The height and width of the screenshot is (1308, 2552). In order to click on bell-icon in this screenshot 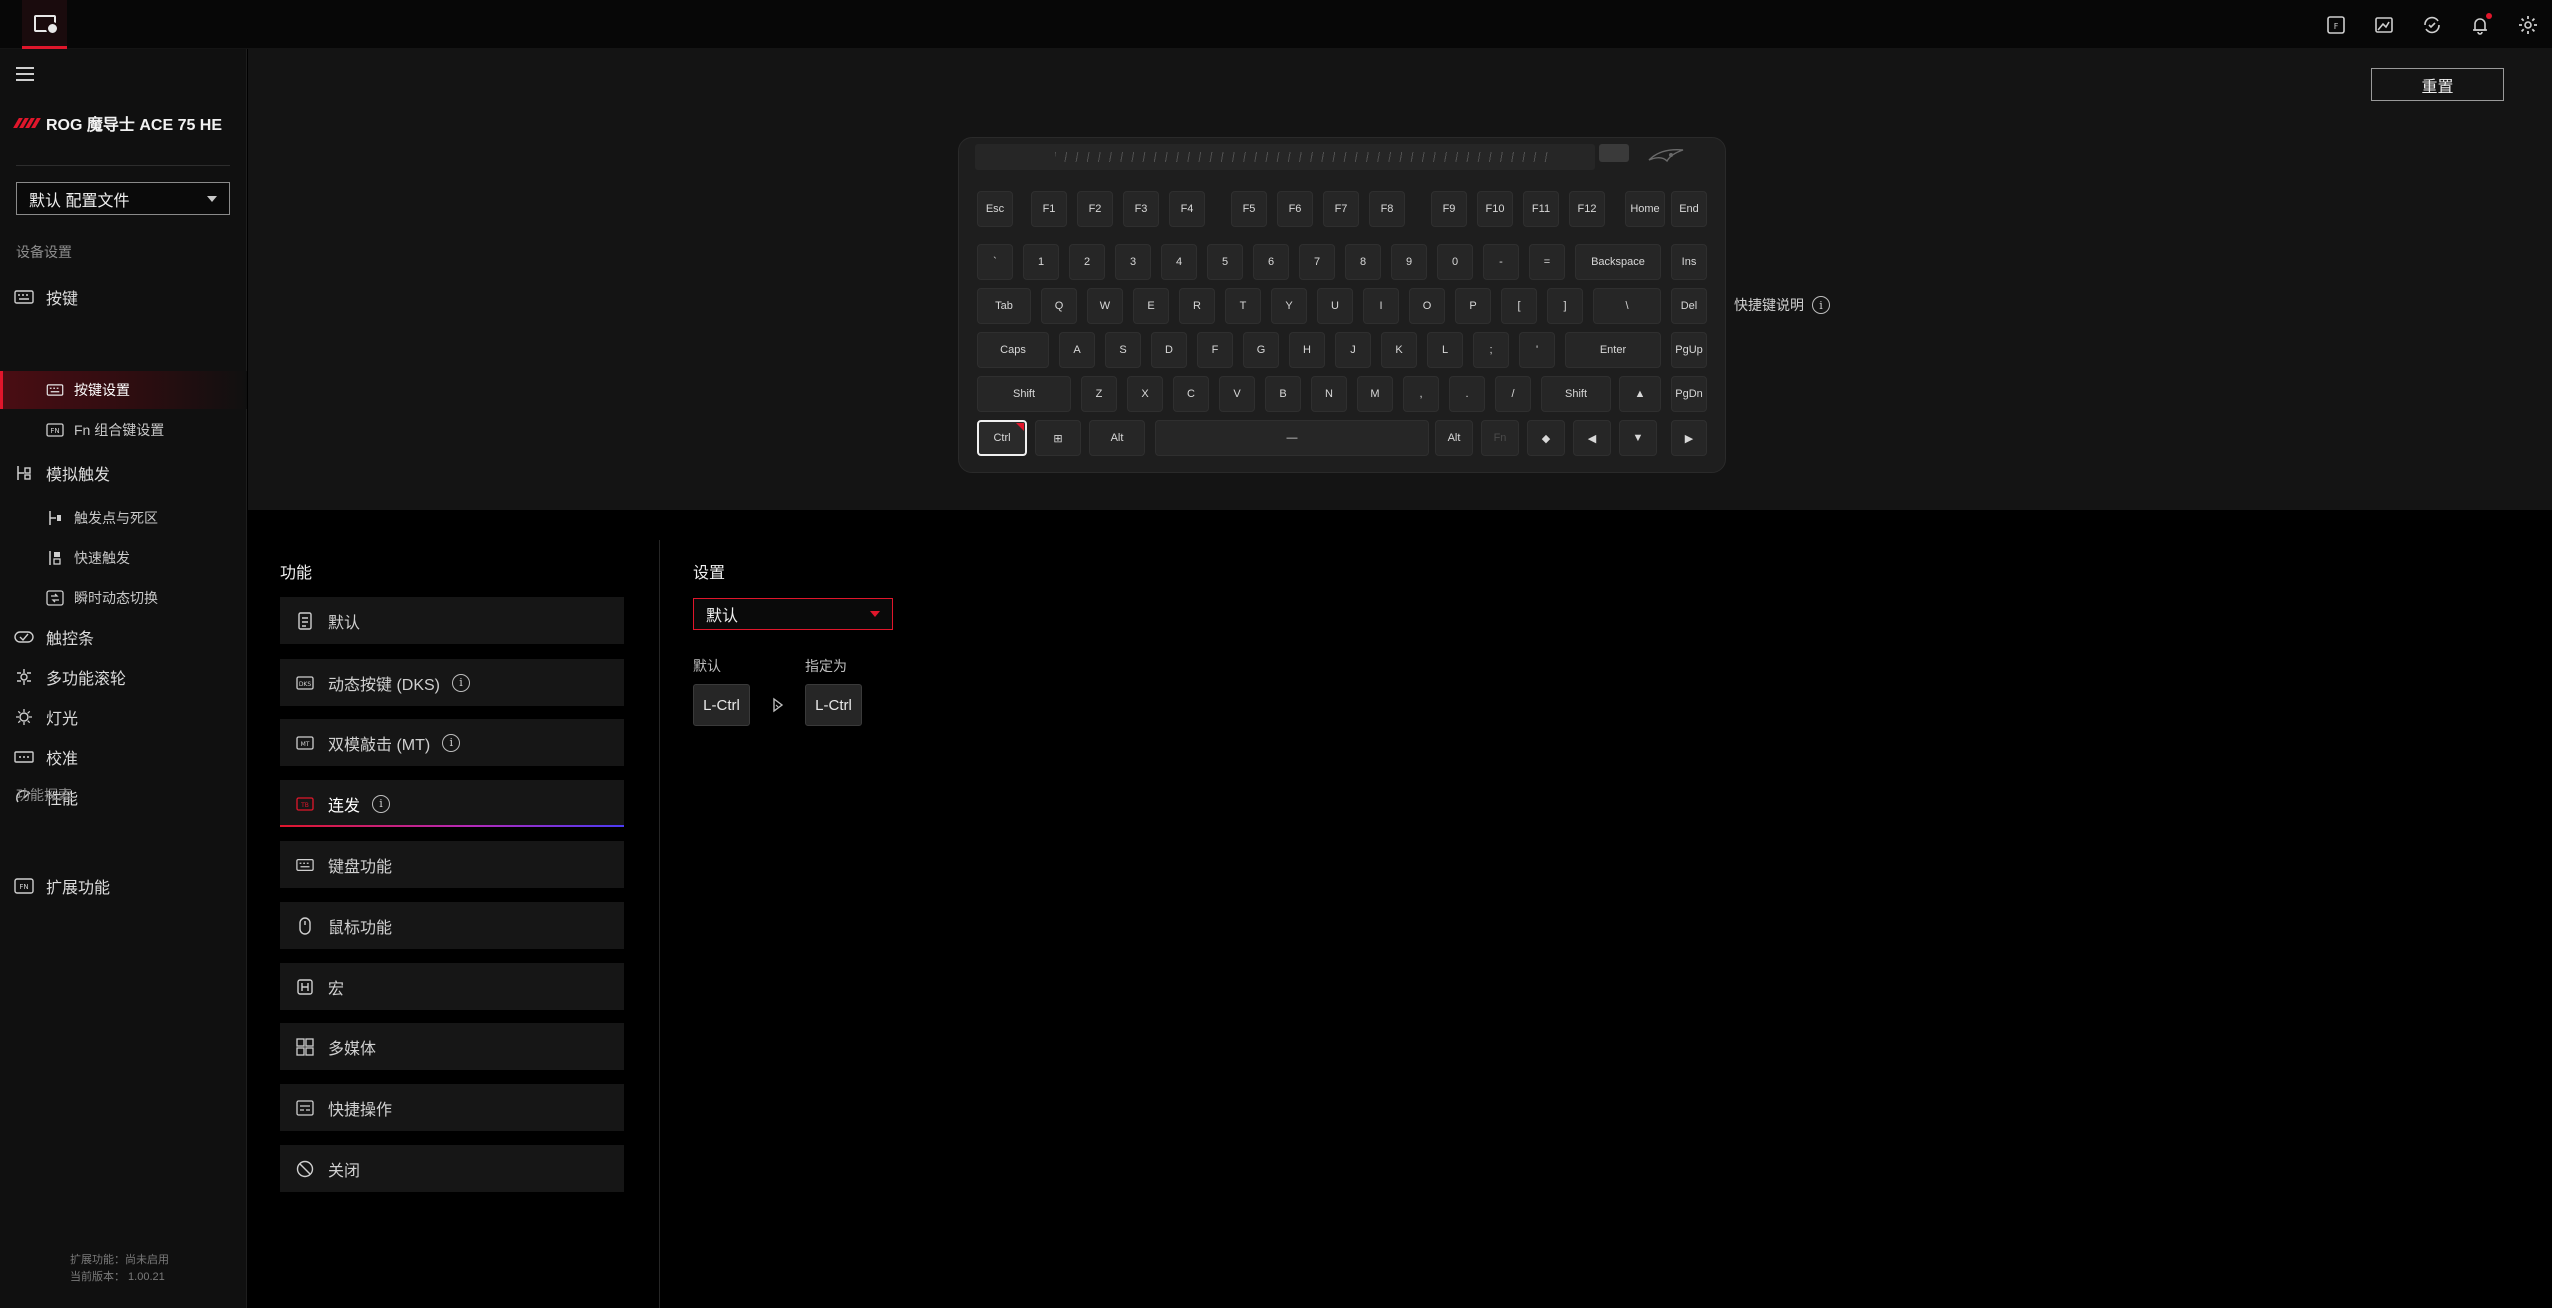, I will do `click(2480, 24)`.